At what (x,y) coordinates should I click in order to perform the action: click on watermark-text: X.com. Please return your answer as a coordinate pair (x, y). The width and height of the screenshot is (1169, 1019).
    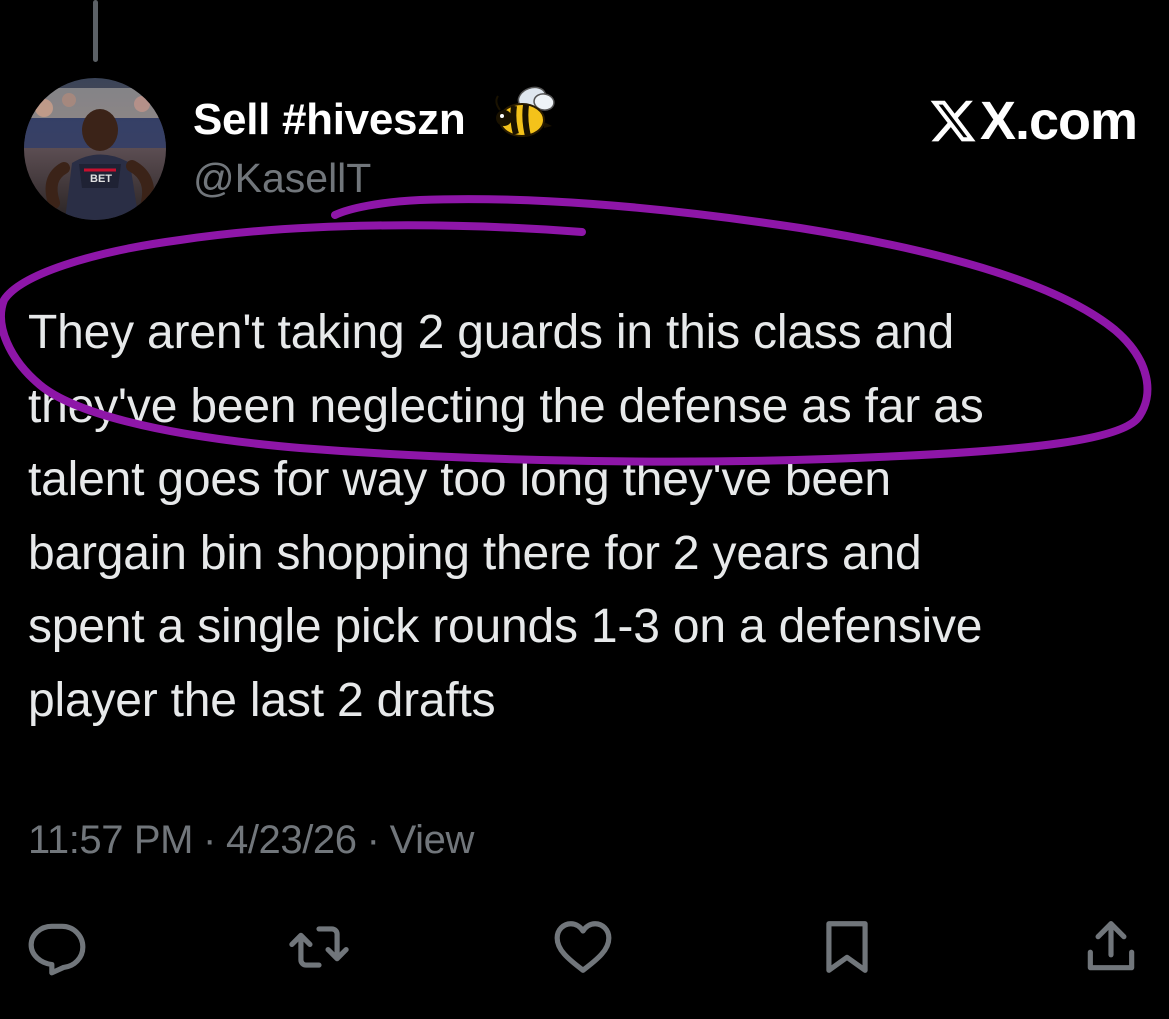
    Looking at the image, I should click on (1059, 121).